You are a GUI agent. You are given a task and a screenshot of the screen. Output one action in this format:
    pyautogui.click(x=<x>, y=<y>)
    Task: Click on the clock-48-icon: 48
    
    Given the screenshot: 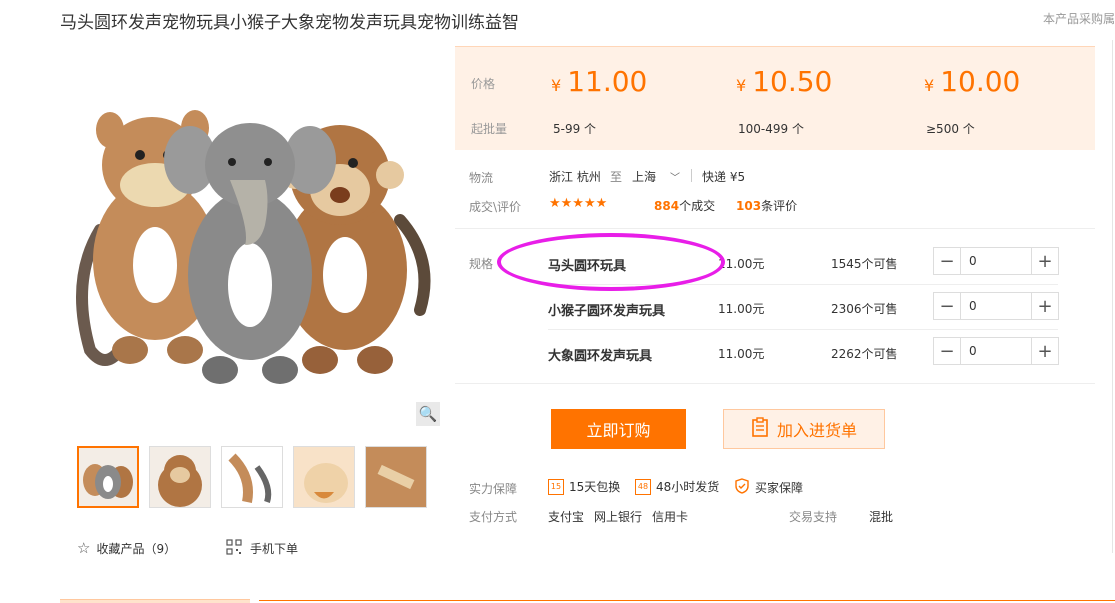 What is the action you would take?
    pyautogui.click(x=643, y=486)
    